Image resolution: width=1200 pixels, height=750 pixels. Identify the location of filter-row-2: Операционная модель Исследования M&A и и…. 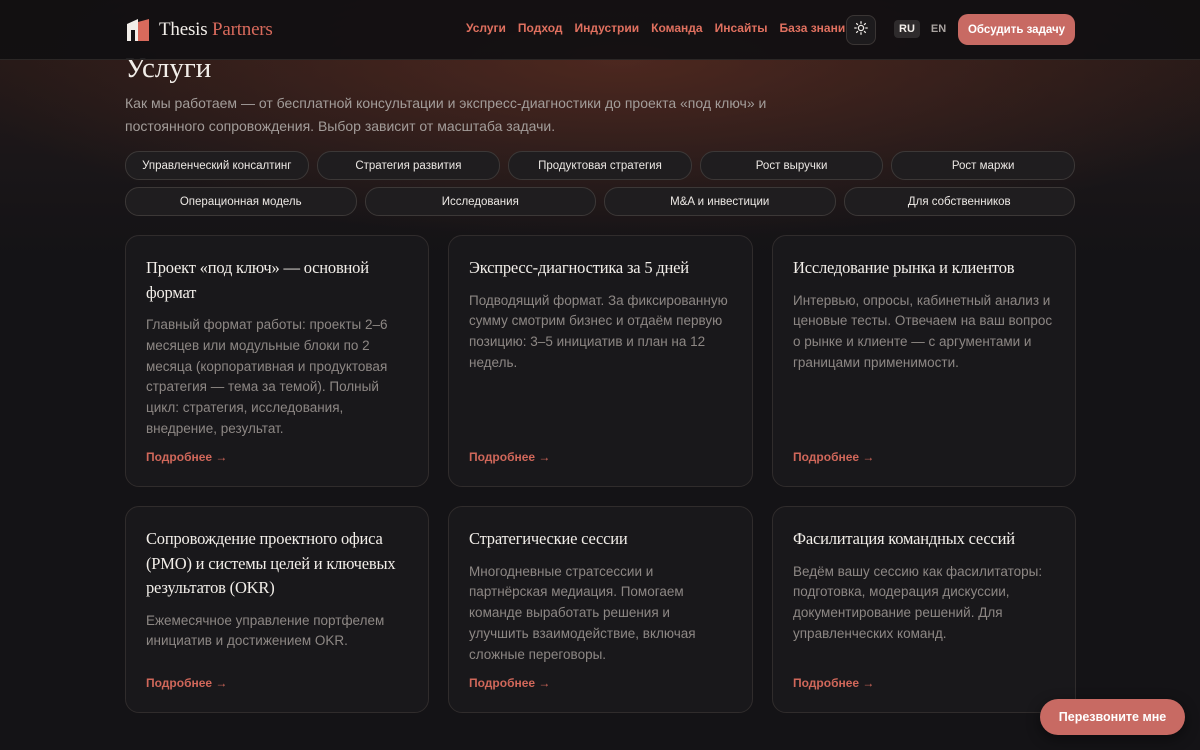
(600, 201).